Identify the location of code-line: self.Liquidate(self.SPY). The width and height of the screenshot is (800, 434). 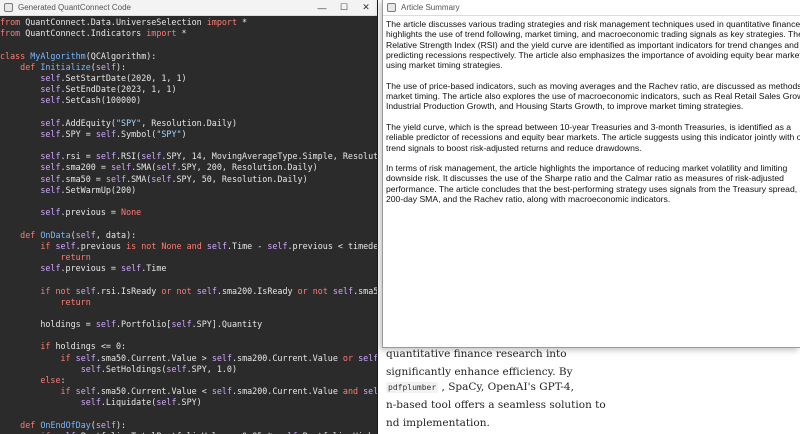
(141, 402).